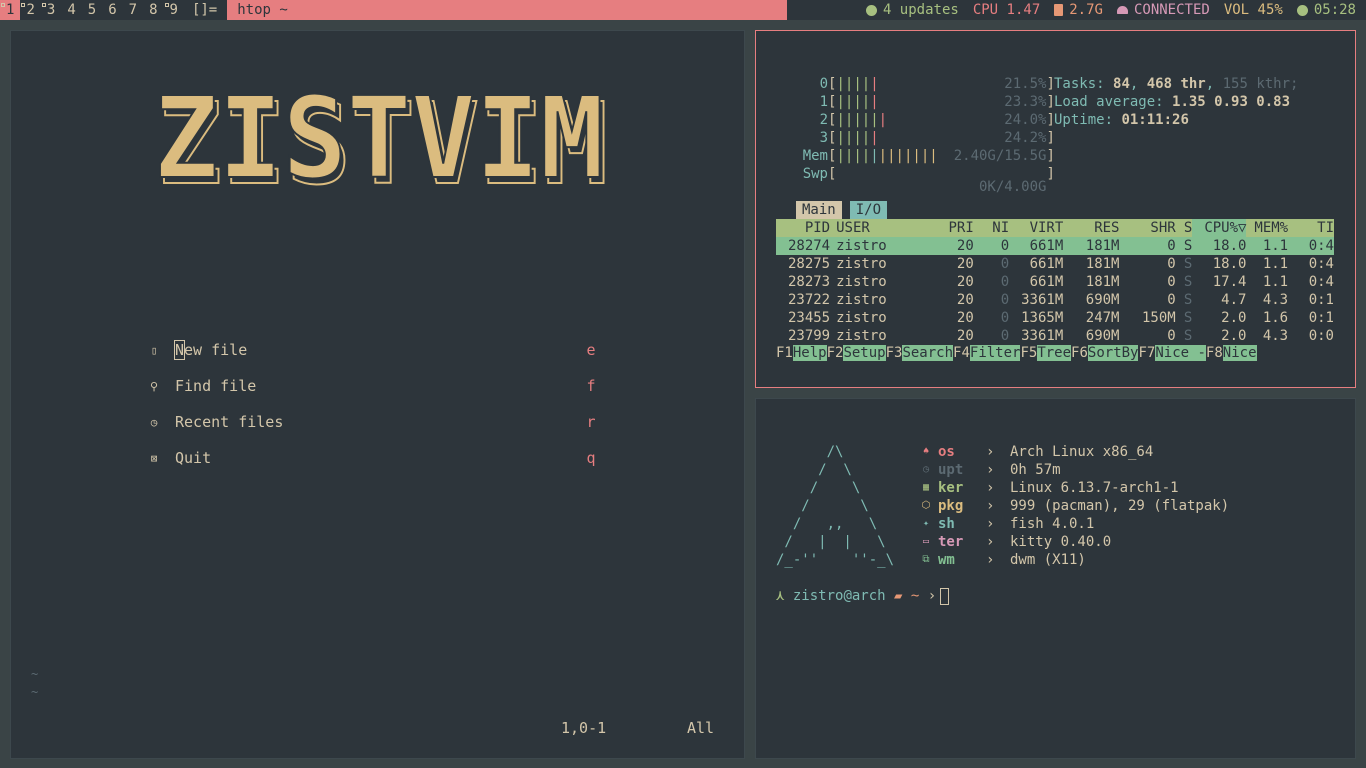 Image resolution: width=1366 pixels, height=768 pixels. What do you see at coordinates (926, 451) in the screenshot?
I see `os-icon: ♠` at bounding box center [926, 451].